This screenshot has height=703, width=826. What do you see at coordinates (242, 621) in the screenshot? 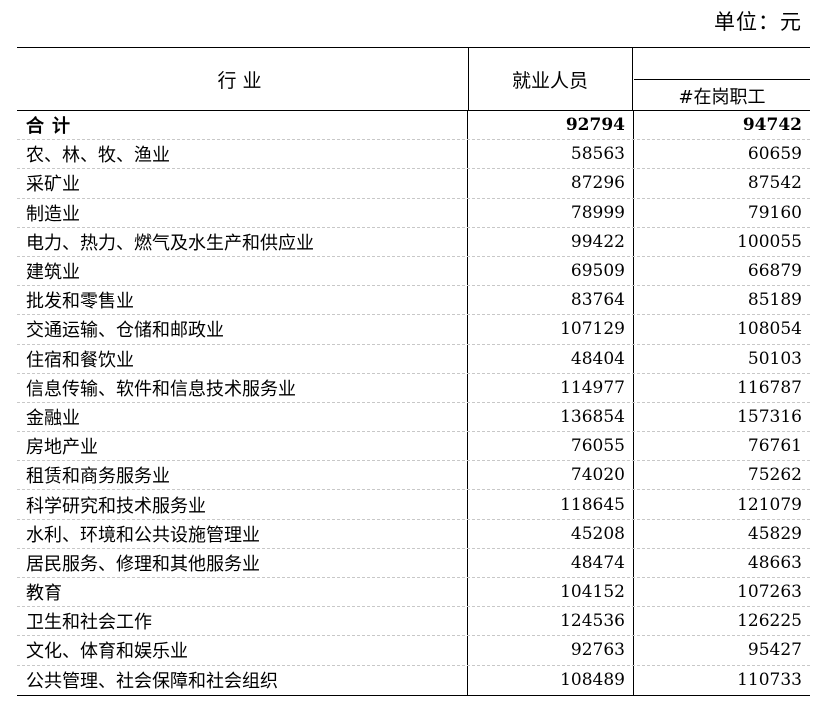
I see `row-name: 卫生和社会工作` at bounding box center [242, 621].